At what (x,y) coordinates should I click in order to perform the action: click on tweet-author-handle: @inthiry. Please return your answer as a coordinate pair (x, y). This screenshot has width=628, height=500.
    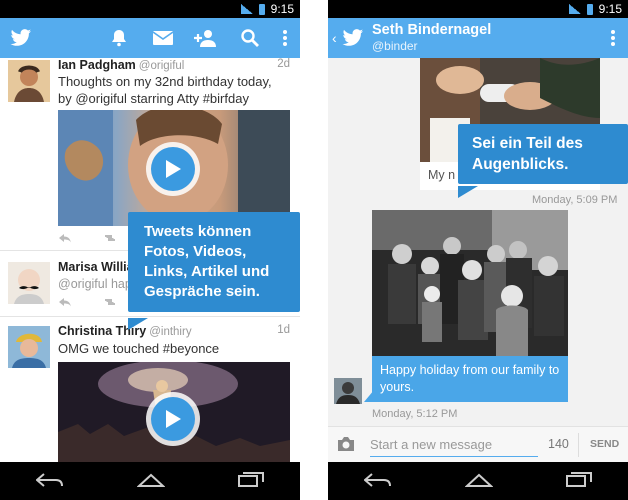
    Looking at the image, I should click on (170, 332).